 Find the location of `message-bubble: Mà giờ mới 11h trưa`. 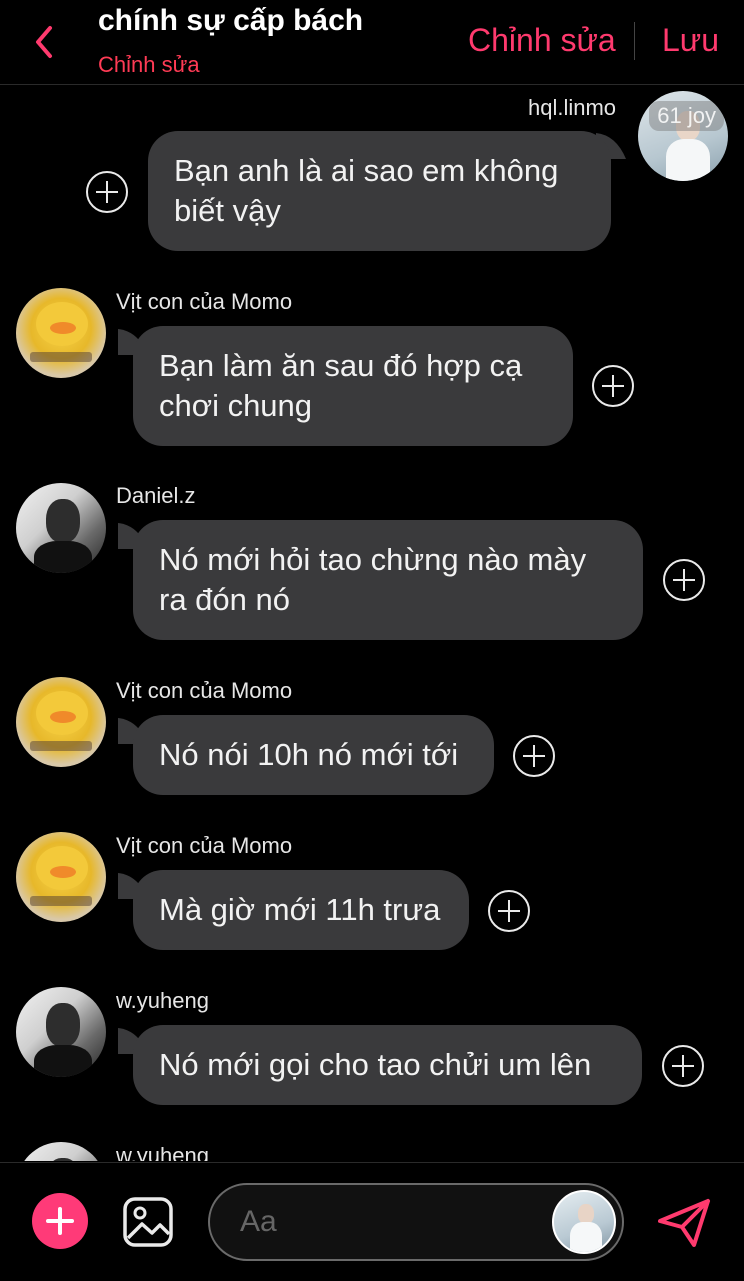

message-bubble: Mà giờ mới 11h trưa is located at coordinates (301, 910).